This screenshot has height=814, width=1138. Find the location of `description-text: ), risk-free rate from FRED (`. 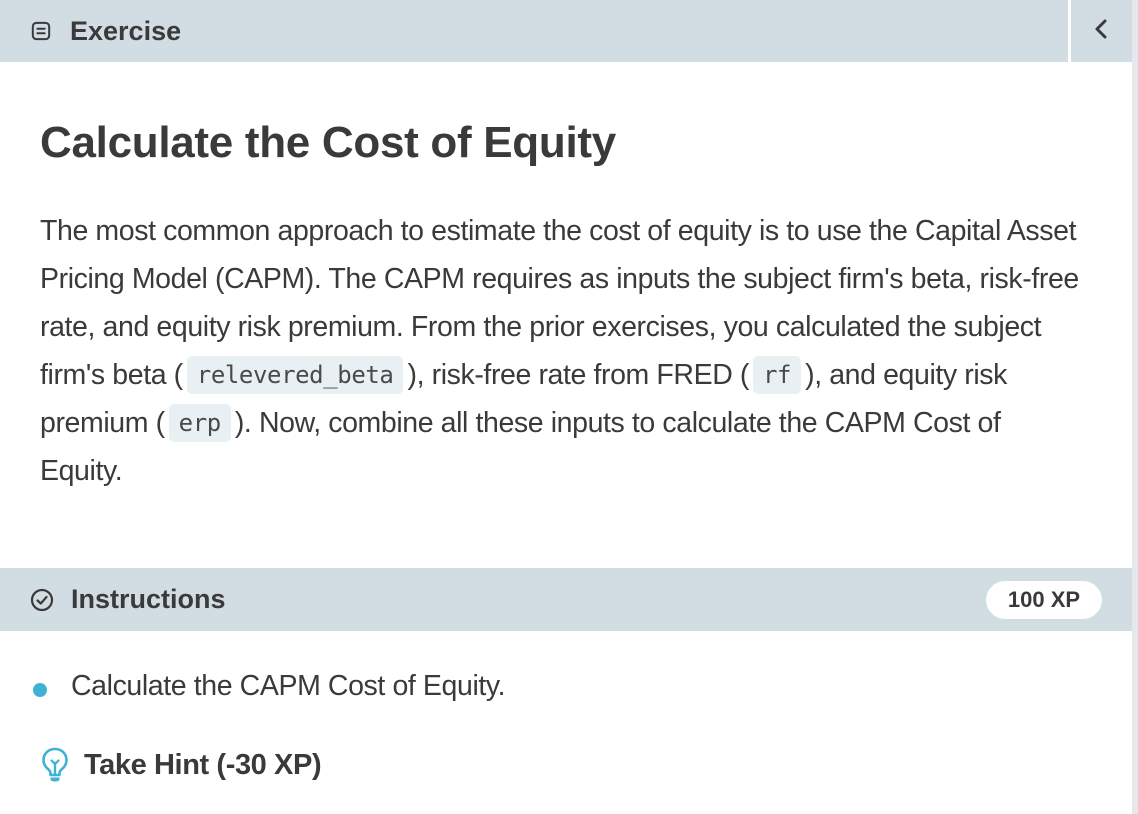

description-text: ), risk-free rate from FRED ( is located at coordinates (578, 375).